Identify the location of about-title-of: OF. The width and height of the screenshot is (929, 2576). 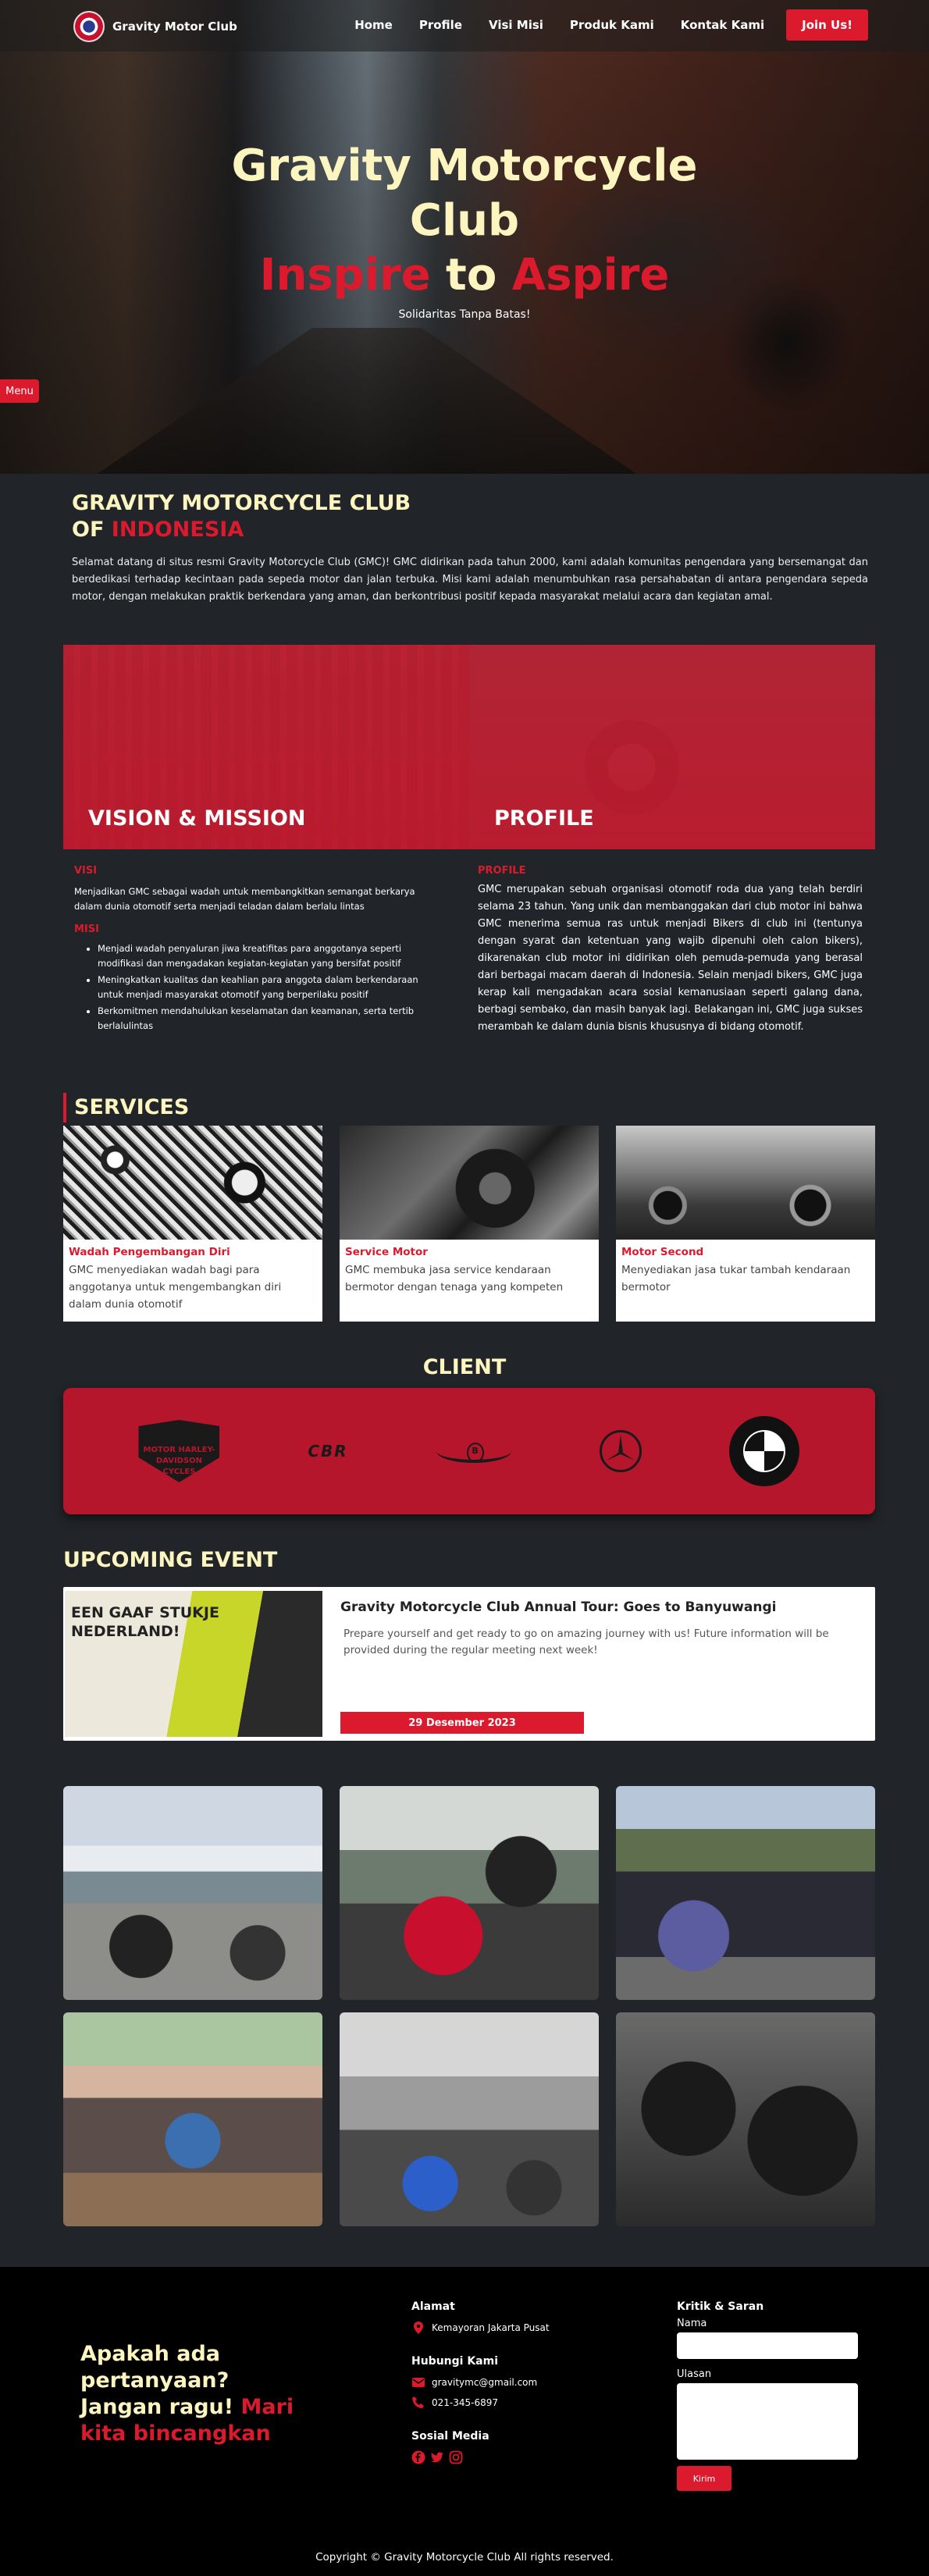
(92, 530).